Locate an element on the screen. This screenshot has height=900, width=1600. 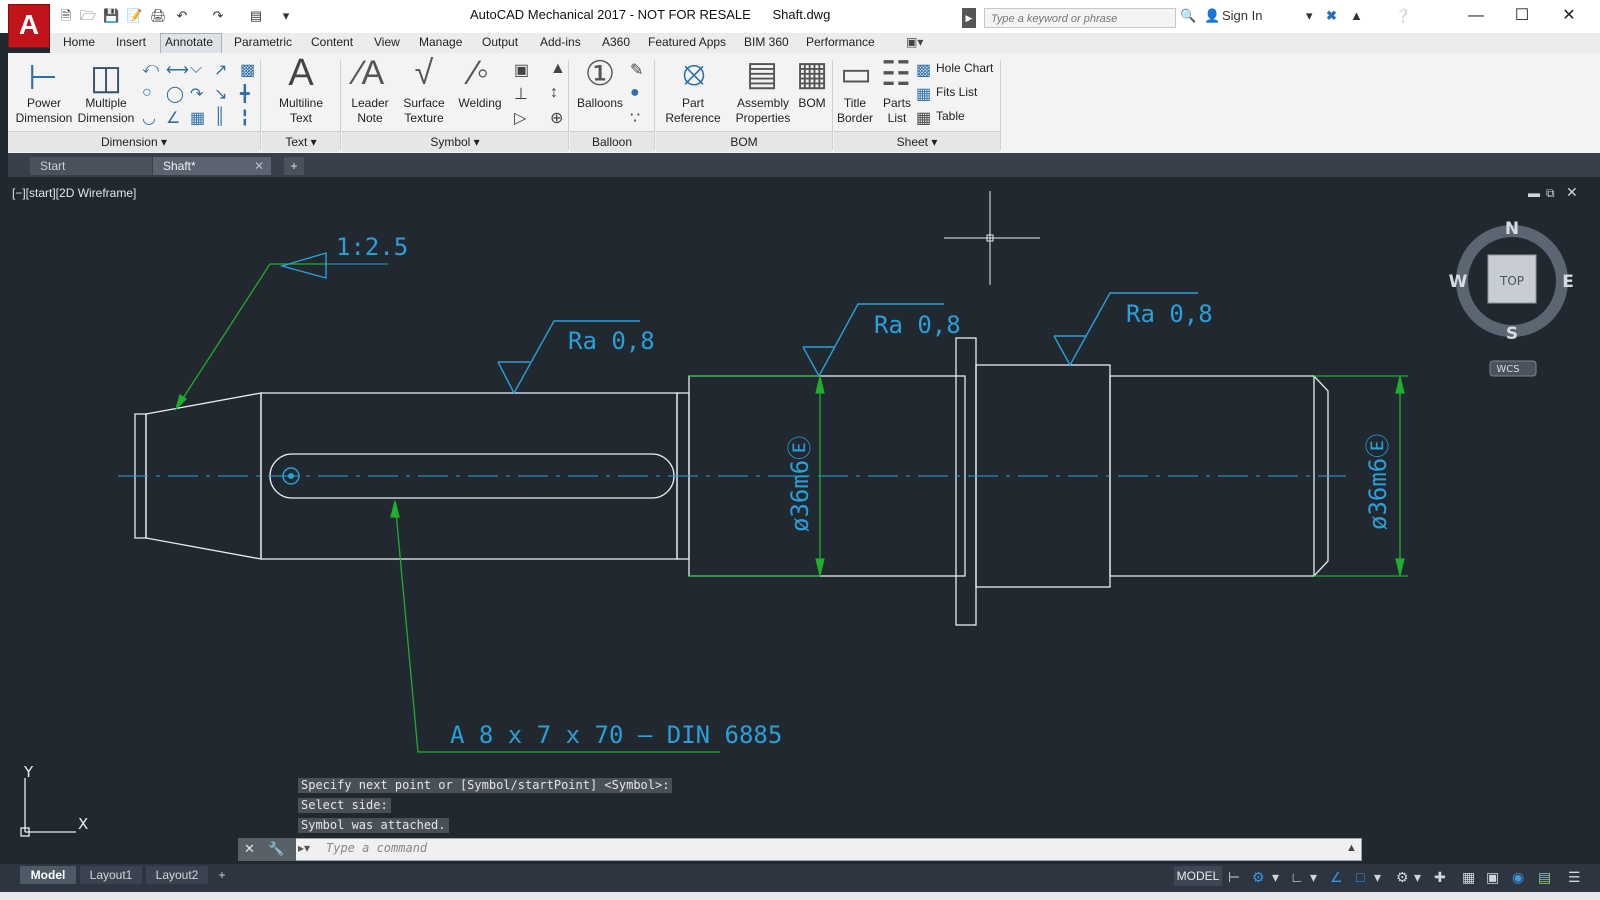
redo-icon: ↷ is located at coordinates (218, 16).